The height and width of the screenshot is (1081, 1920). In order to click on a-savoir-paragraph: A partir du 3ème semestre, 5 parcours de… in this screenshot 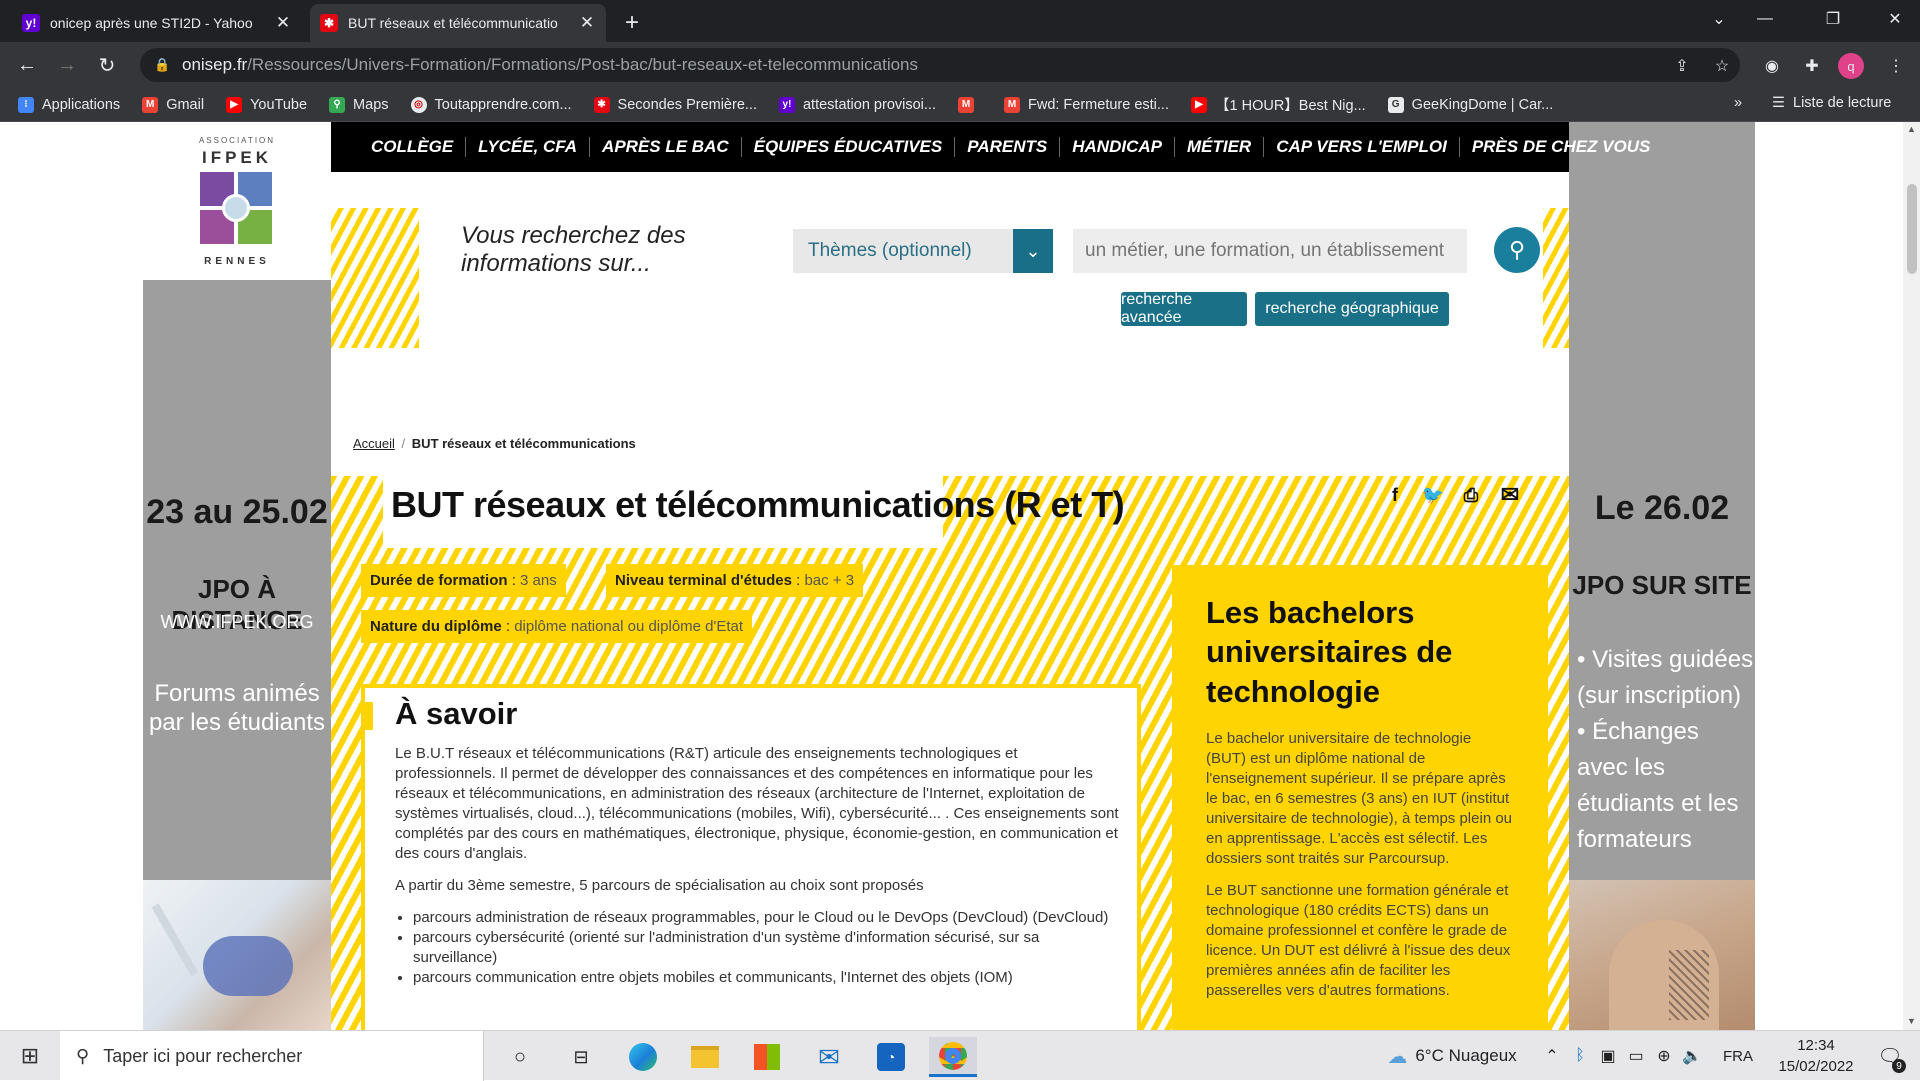, I will do `click(659, 885)`.